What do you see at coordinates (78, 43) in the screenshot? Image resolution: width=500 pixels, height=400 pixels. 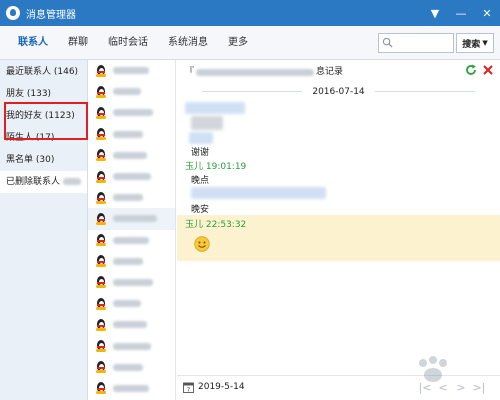 I see `tab-group-chat: 群聊` at bounding box center [78, 43].